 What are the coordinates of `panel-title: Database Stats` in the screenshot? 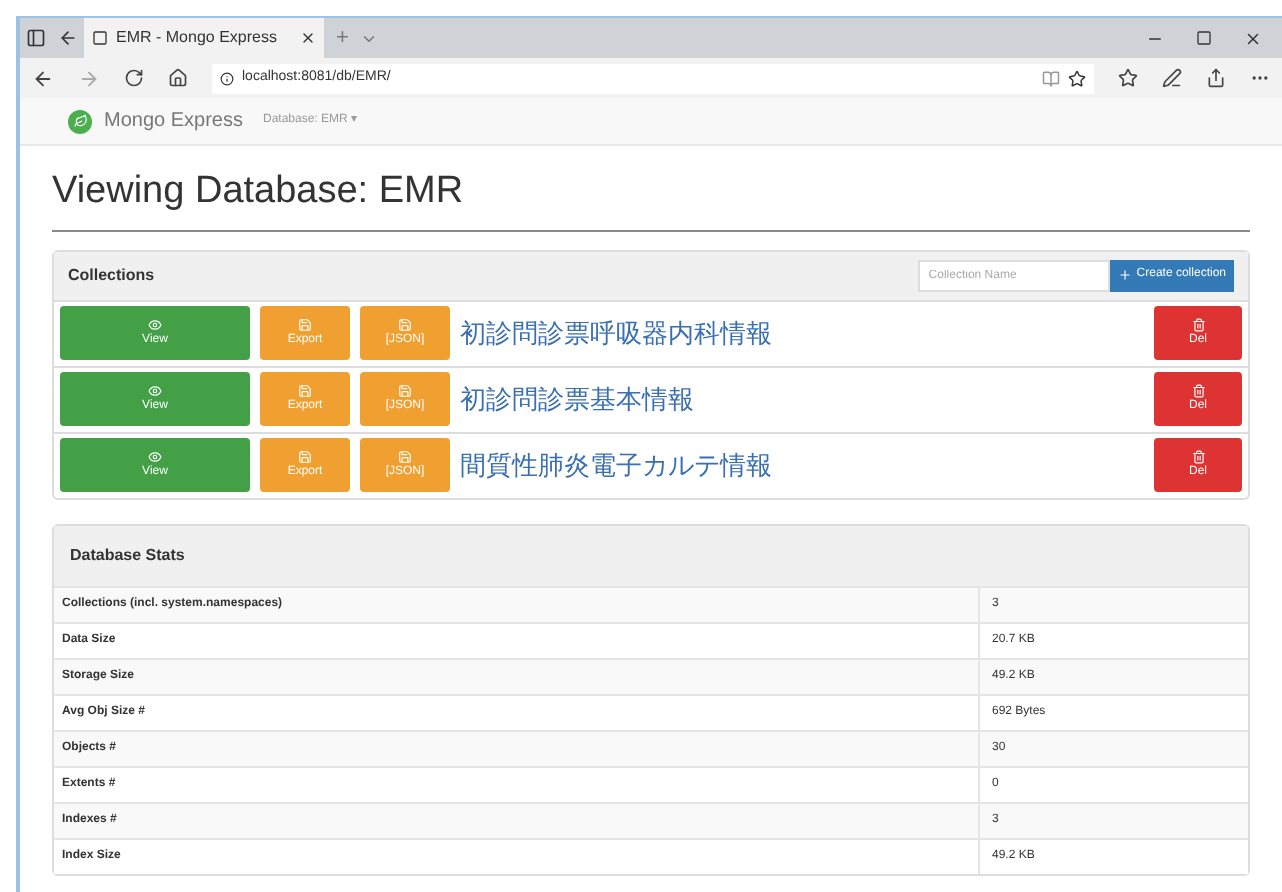 It's located at (127, 555).